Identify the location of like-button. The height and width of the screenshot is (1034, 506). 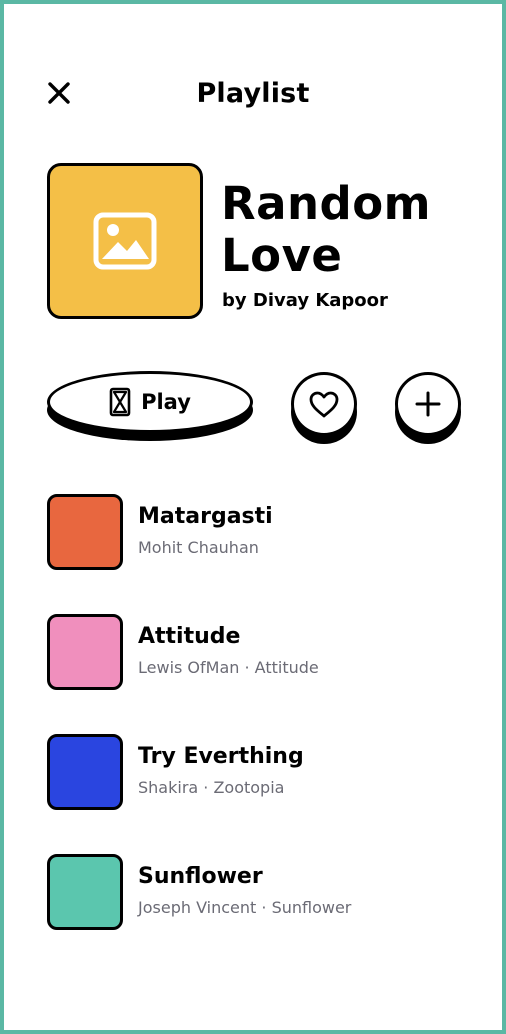
(324, 408).